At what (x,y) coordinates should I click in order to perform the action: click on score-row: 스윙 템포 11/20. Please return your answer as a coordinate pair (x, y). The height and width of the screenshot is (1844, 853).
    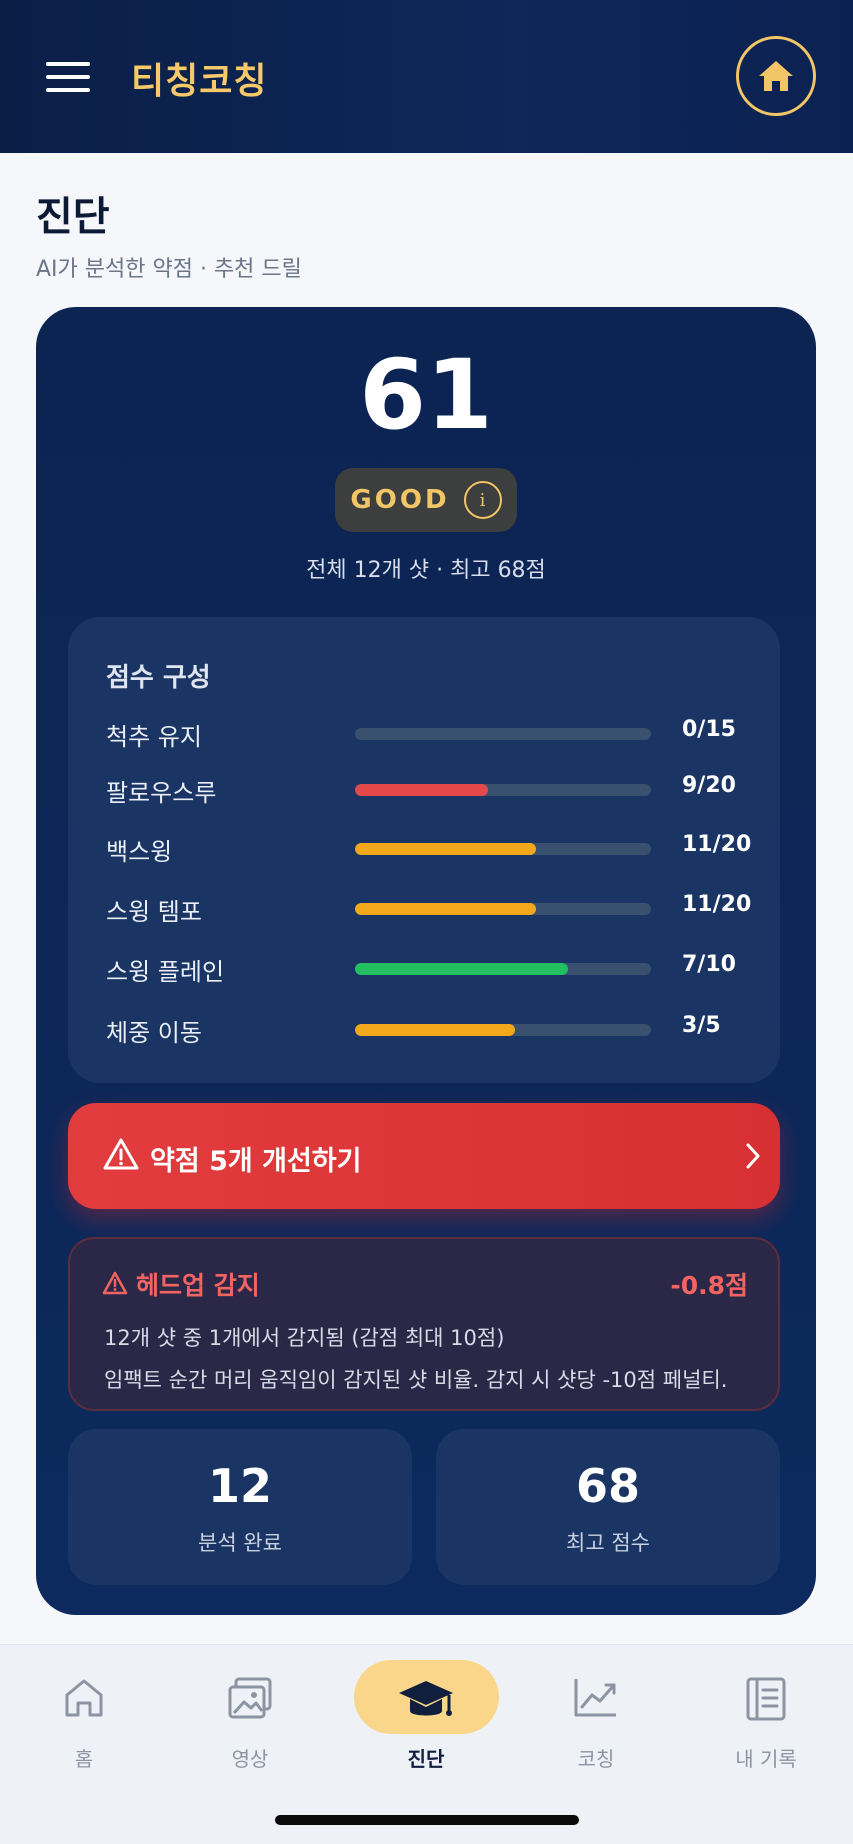
    Looking at the image, I should click on (424, 906).